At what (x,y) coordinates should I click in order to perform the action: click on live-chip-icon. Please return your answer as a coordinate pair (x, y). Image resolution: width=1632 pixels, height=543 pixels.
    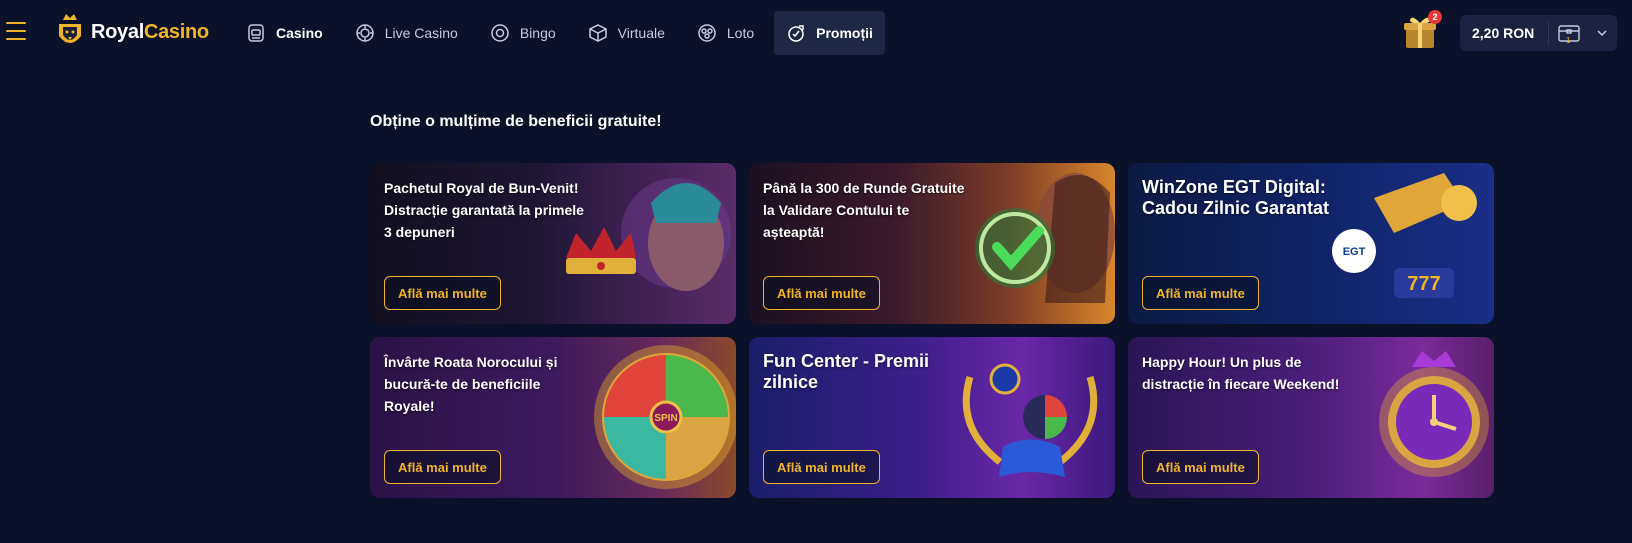
    Looking at the image, I should click on (364, 33).